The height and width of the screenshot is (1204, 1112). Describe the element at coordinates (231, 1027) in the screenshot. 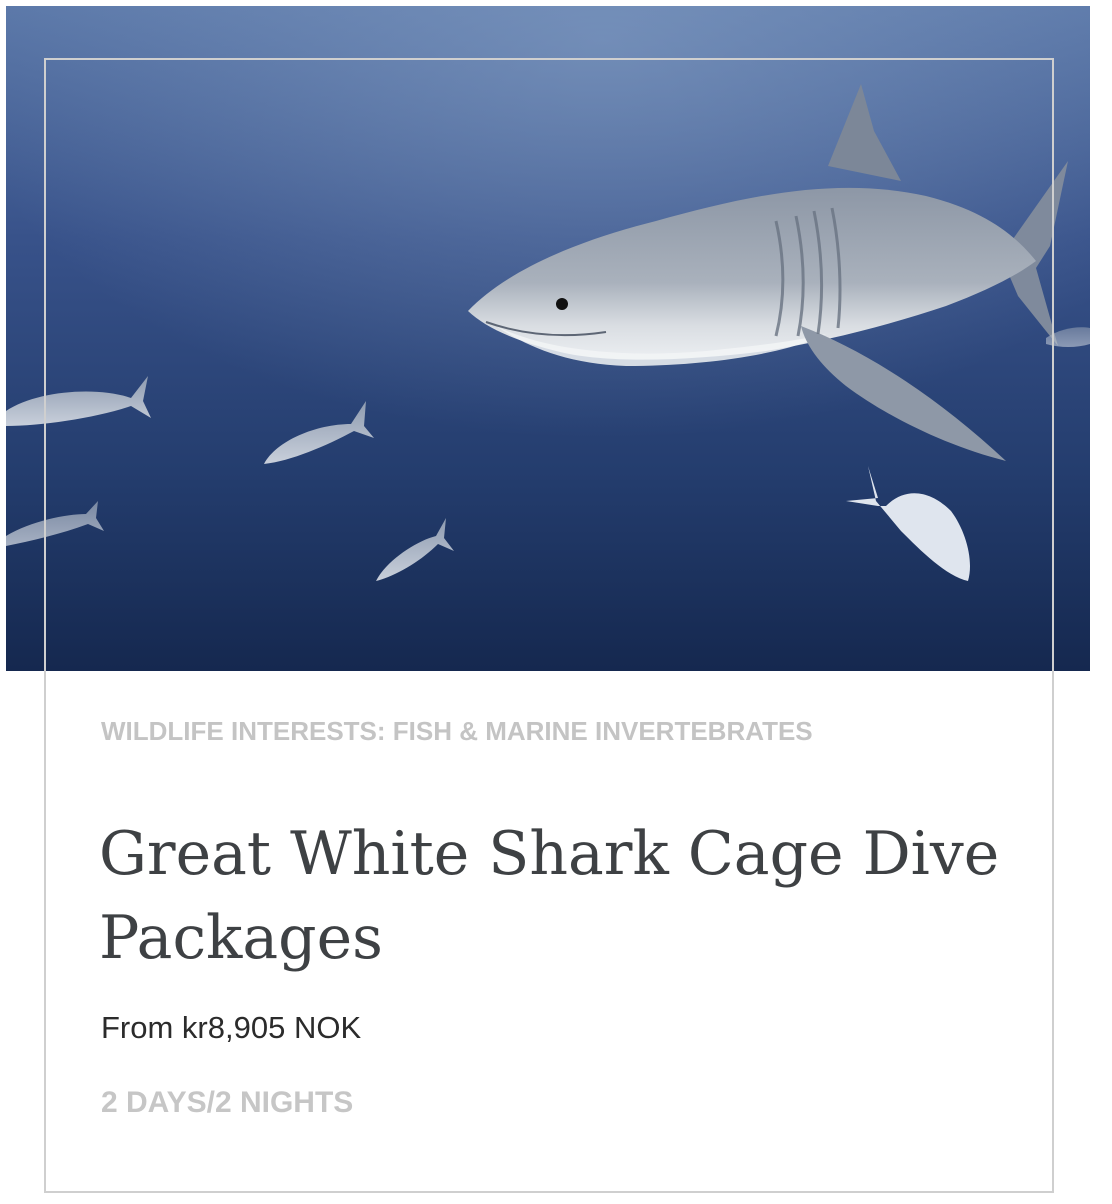

I see `tour-price: From kr8,905 NOK` at that location.